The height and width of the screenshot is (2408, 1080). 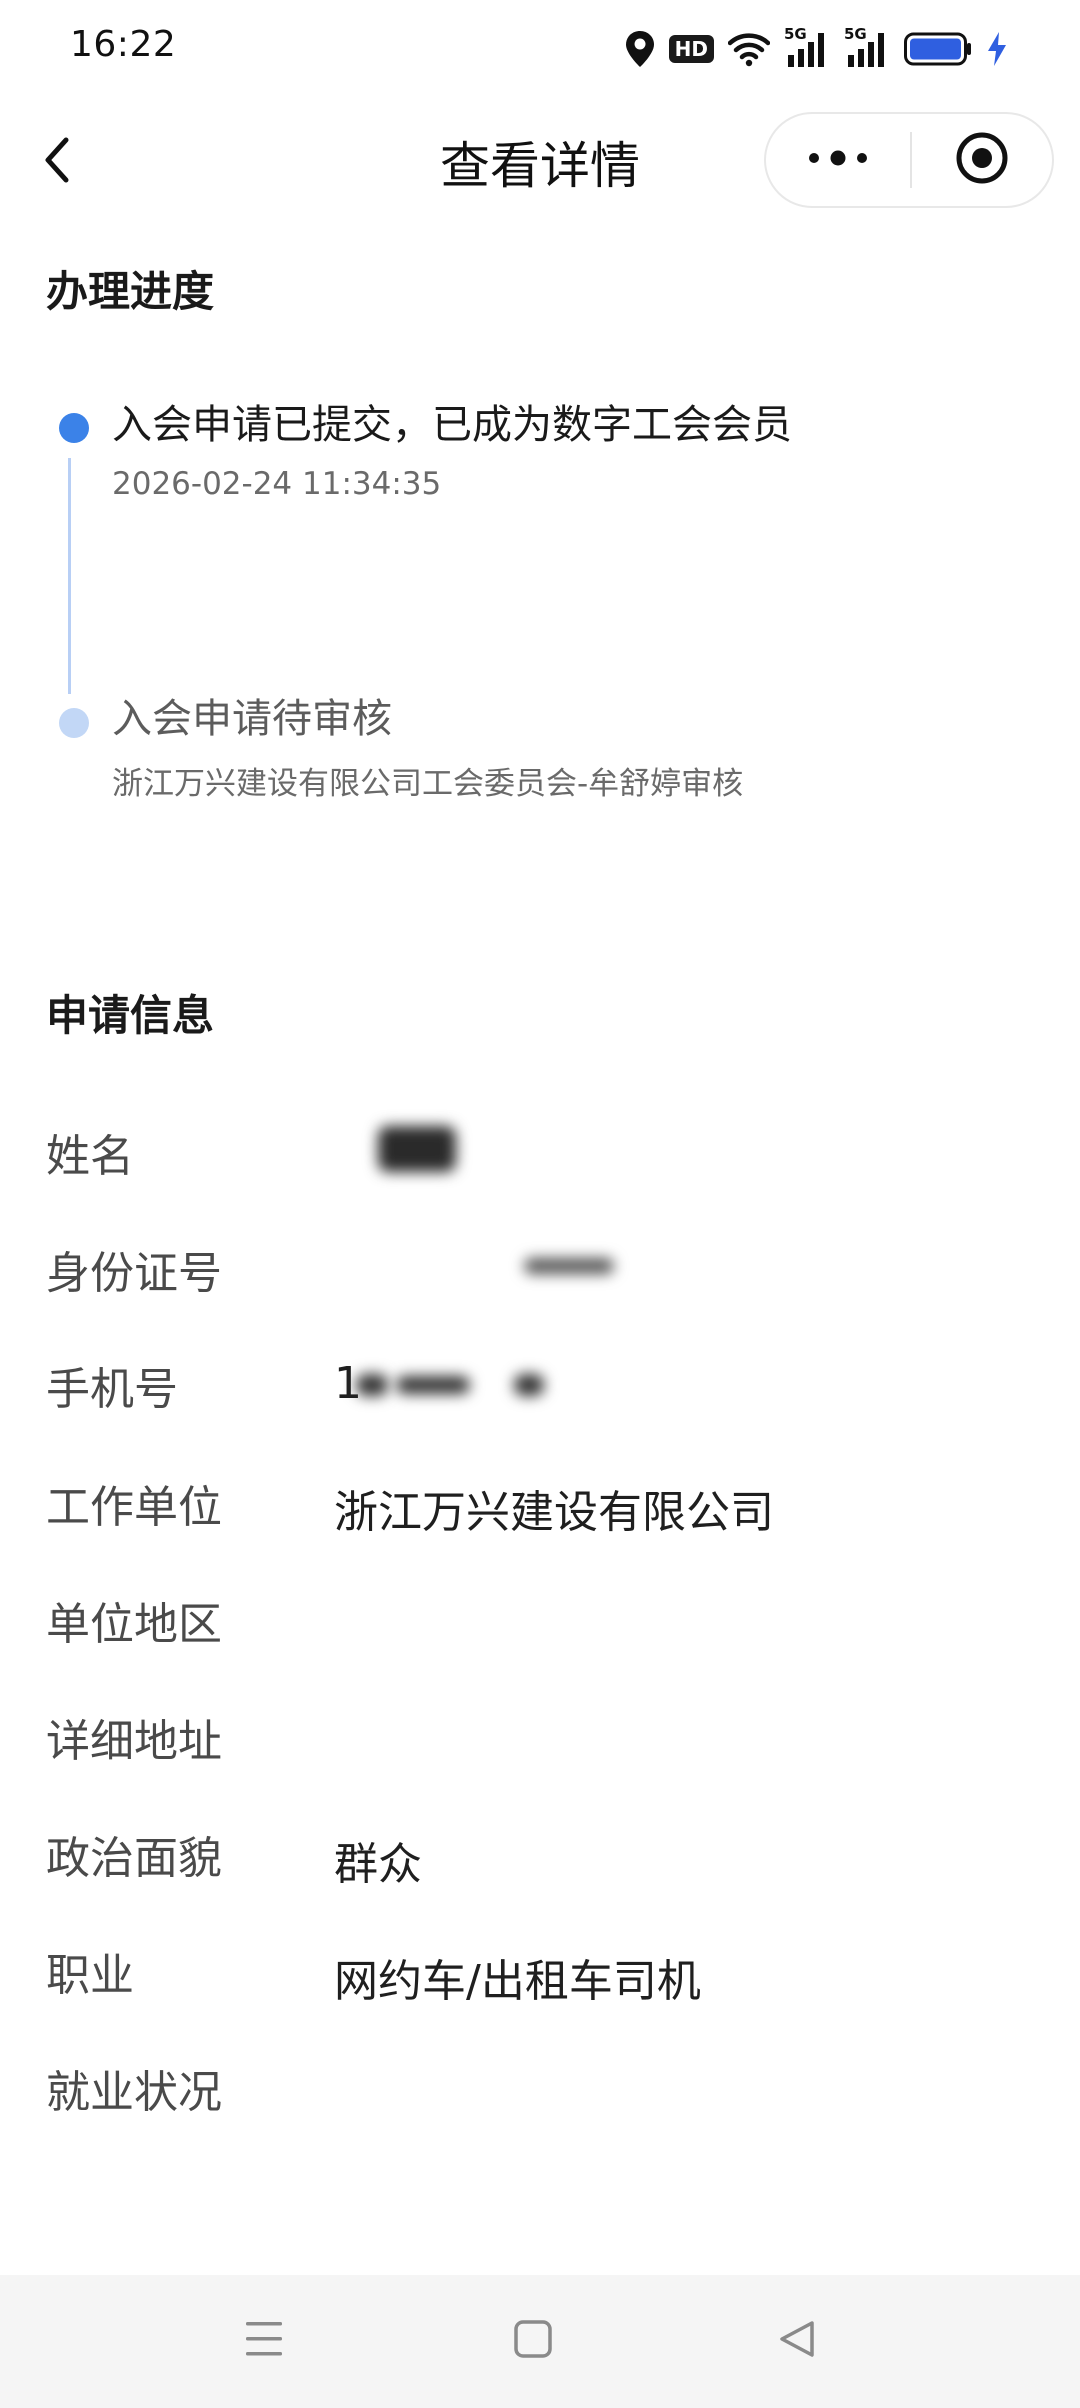 I want to click on cellular-signal-2-icon: 5G, so click(x=867, y=47).